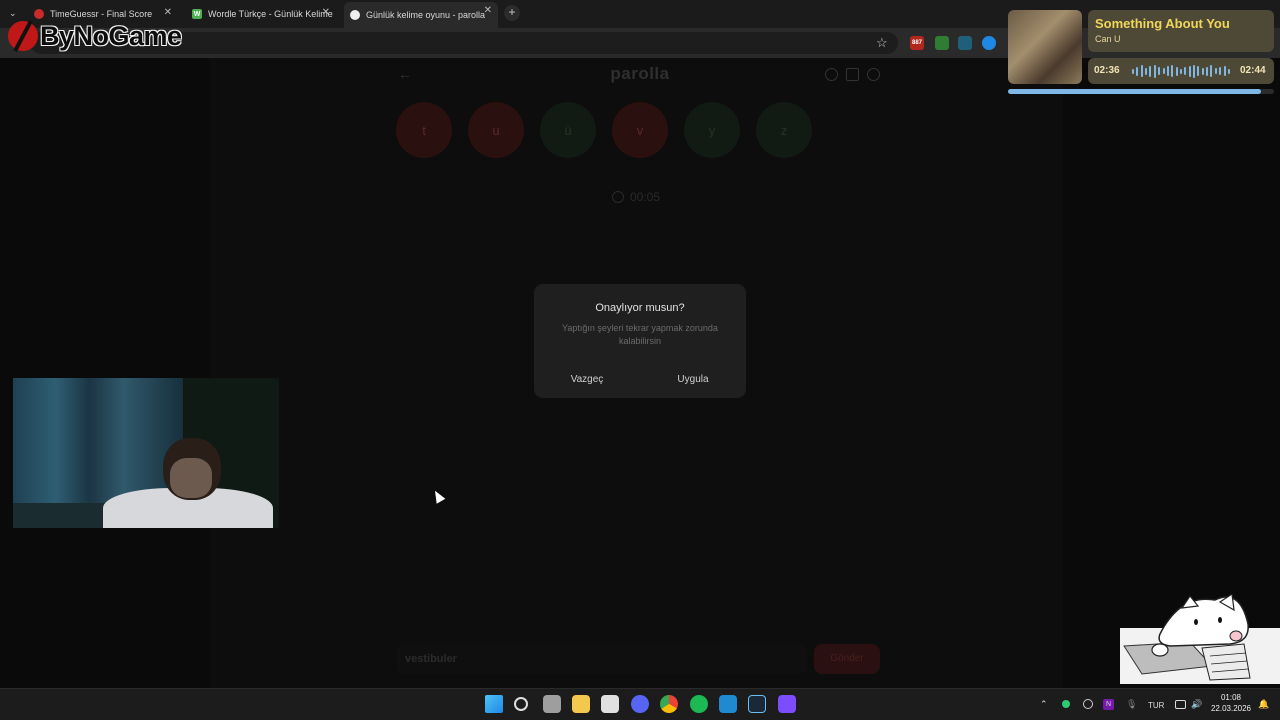 This screenshot has height=720, width=1280. I want to click on profile-icon, so click(873, 74).